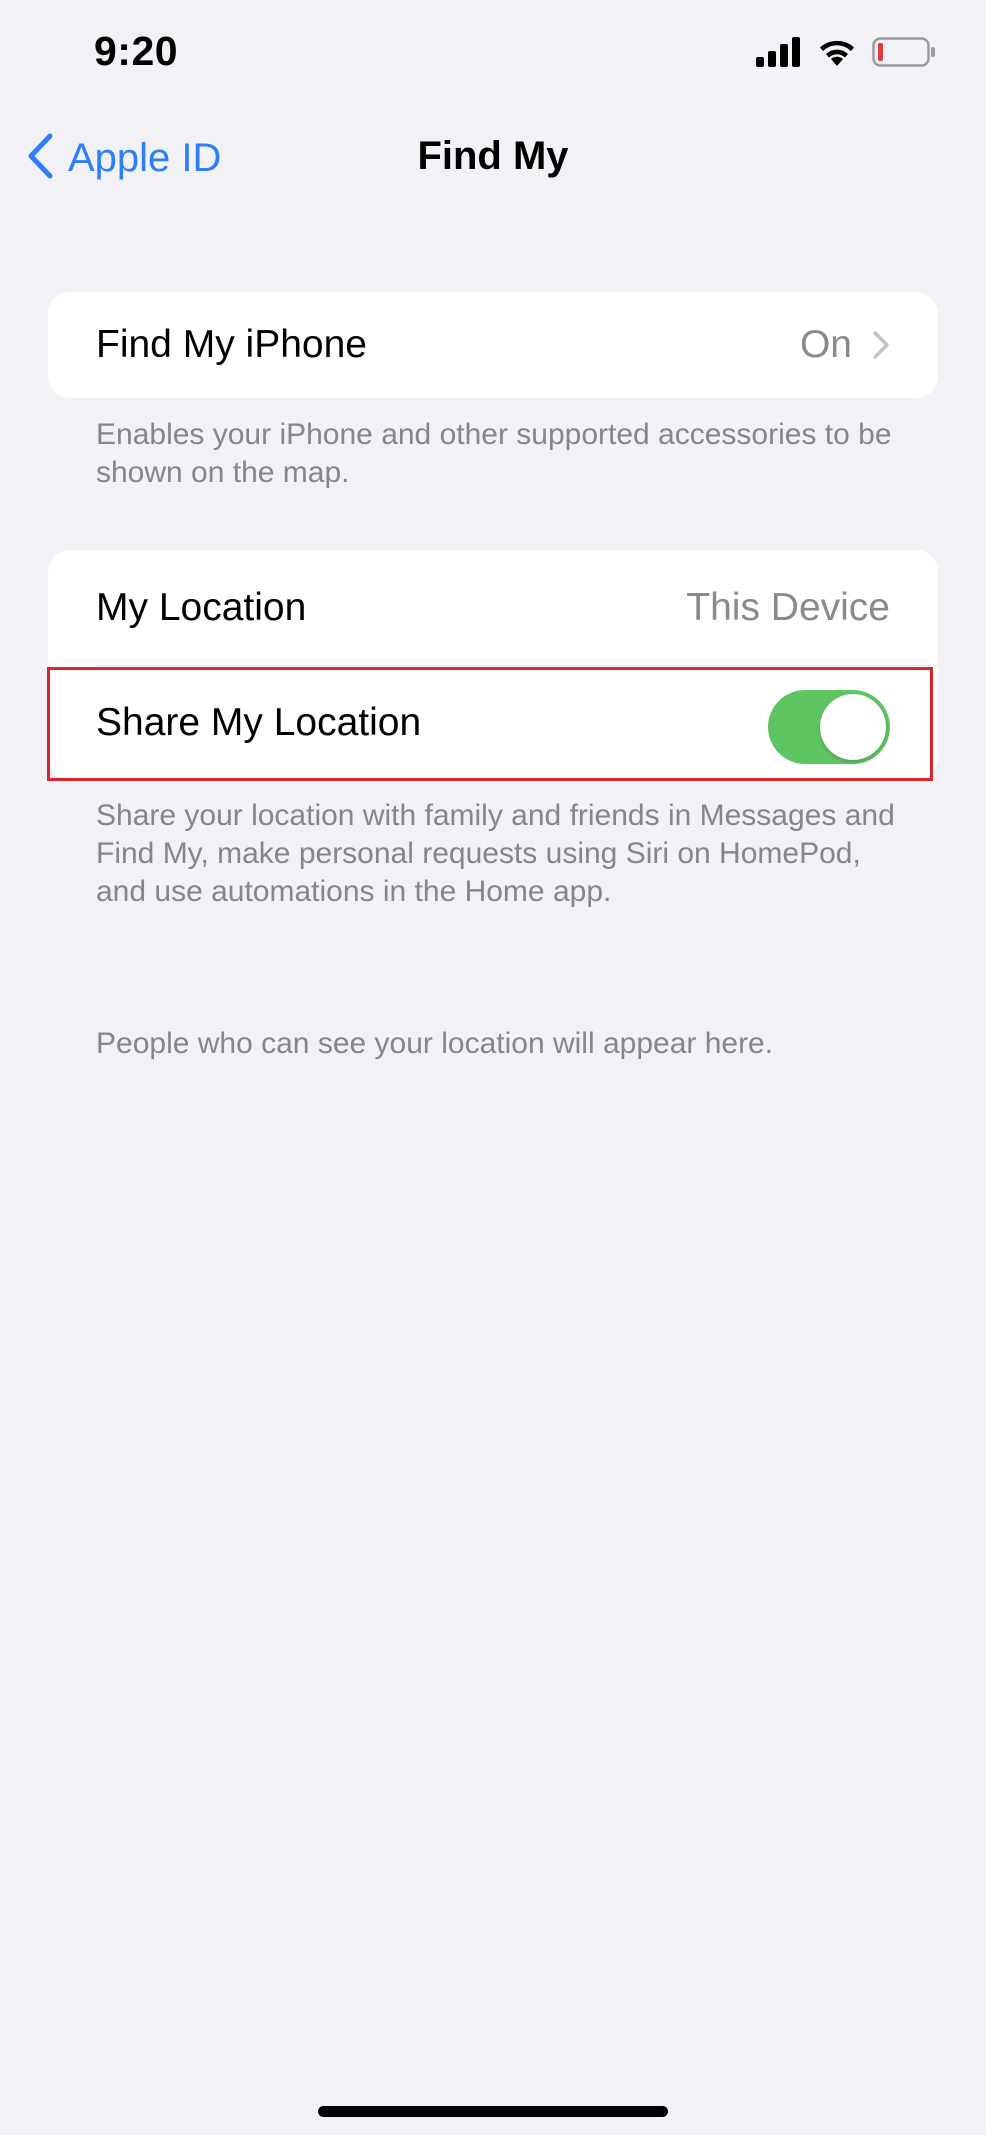 The height and width of the screenshot is (2135, 986). What do you see at coordinates (231, 344) in the screenshot?
I see `find-my-iphone-label: Find My iPhone` at bounding box center [231, 344].